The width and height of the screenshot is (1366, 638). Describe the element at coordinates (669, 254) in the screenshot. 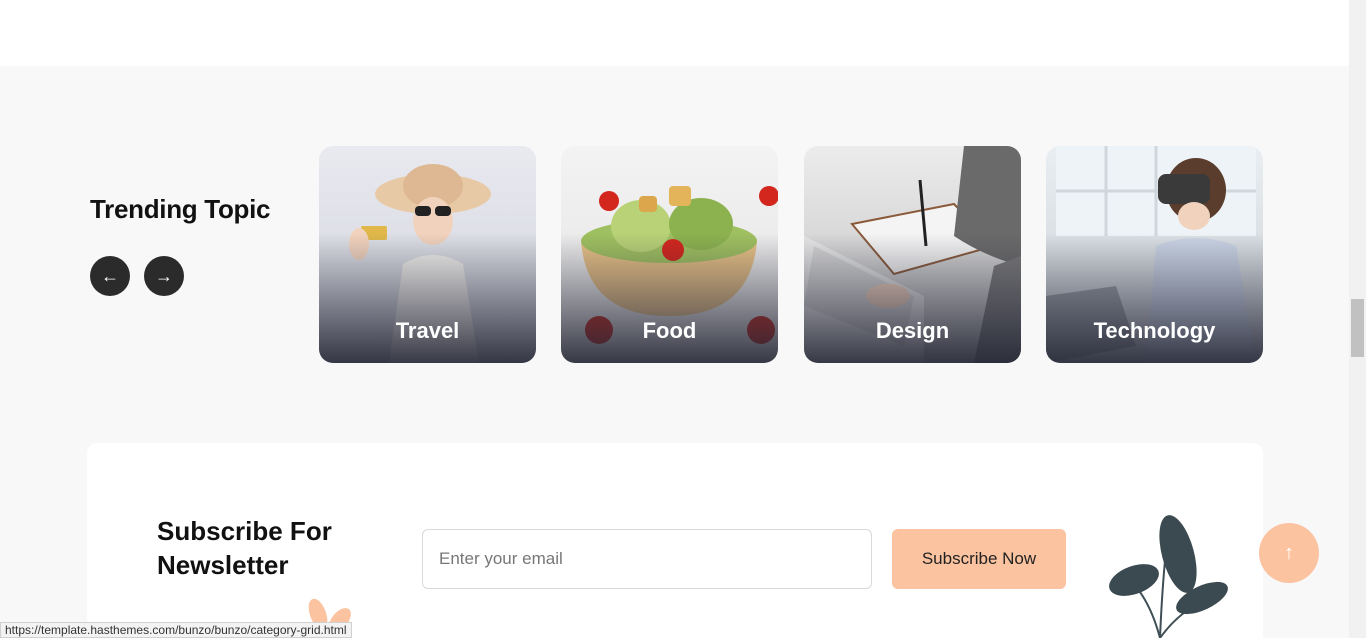

I see `topic-card-food: Food` at that location.